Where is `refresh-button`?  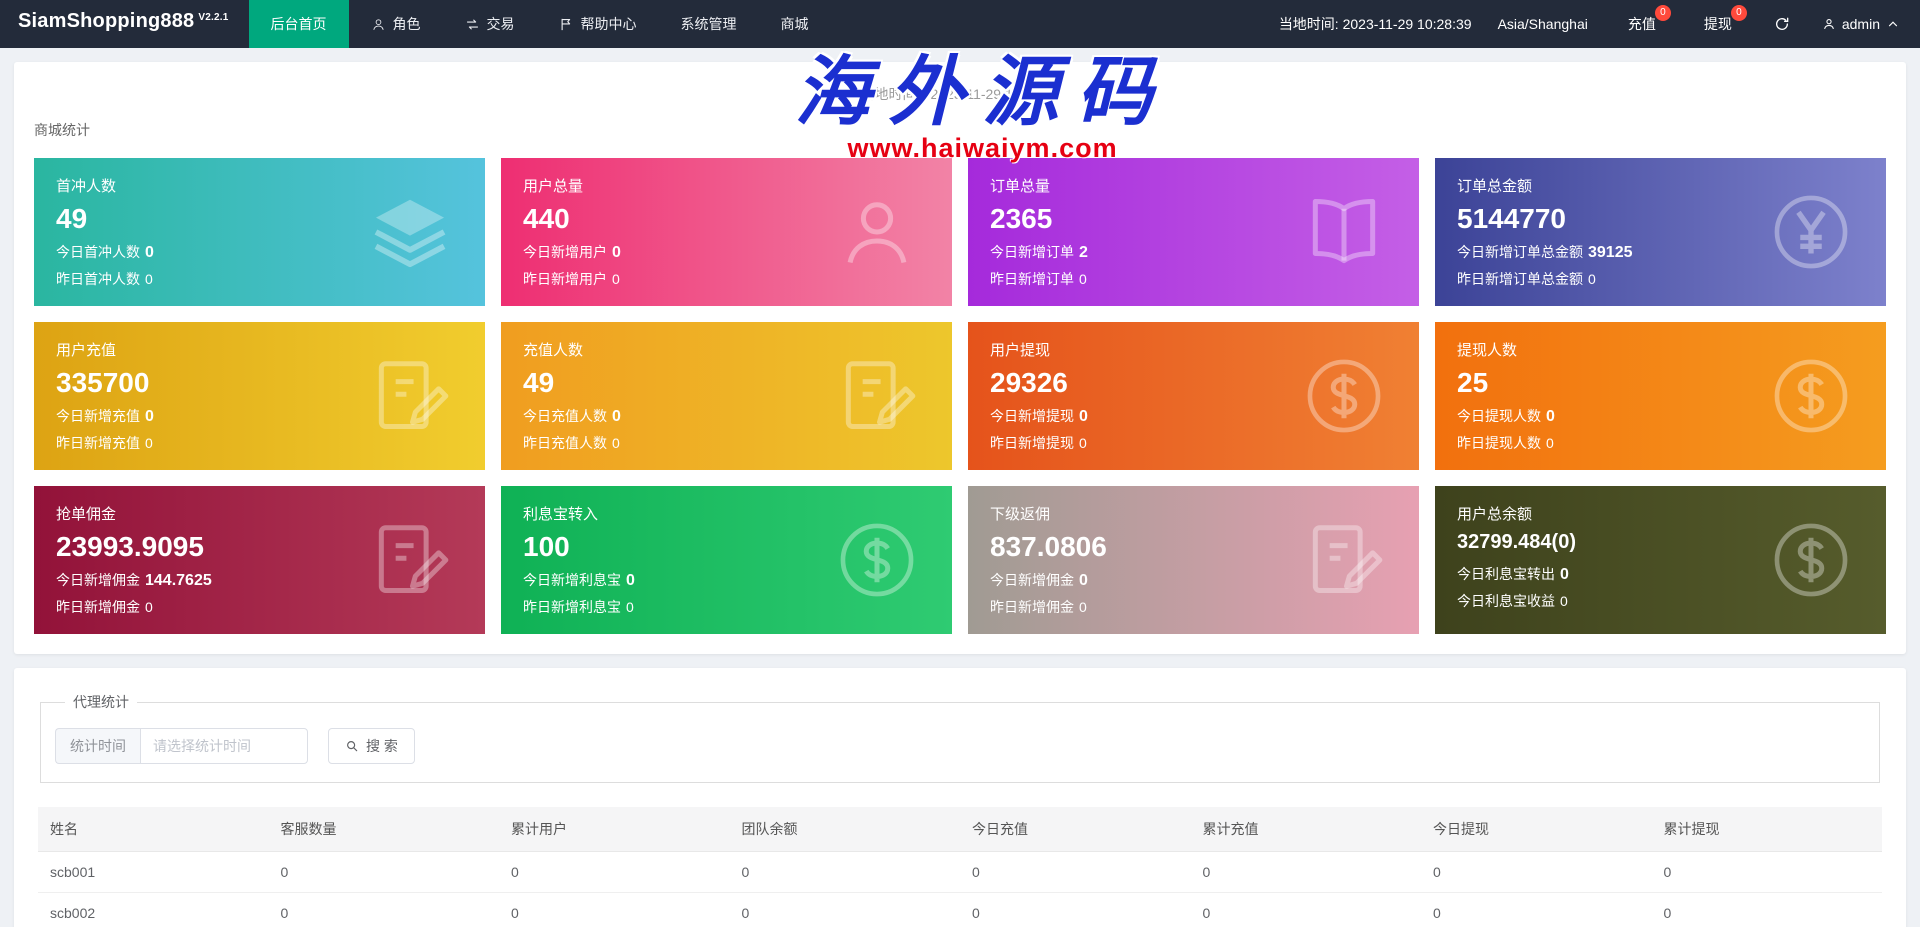
refresh-button is located at coordinates (1782, 24).